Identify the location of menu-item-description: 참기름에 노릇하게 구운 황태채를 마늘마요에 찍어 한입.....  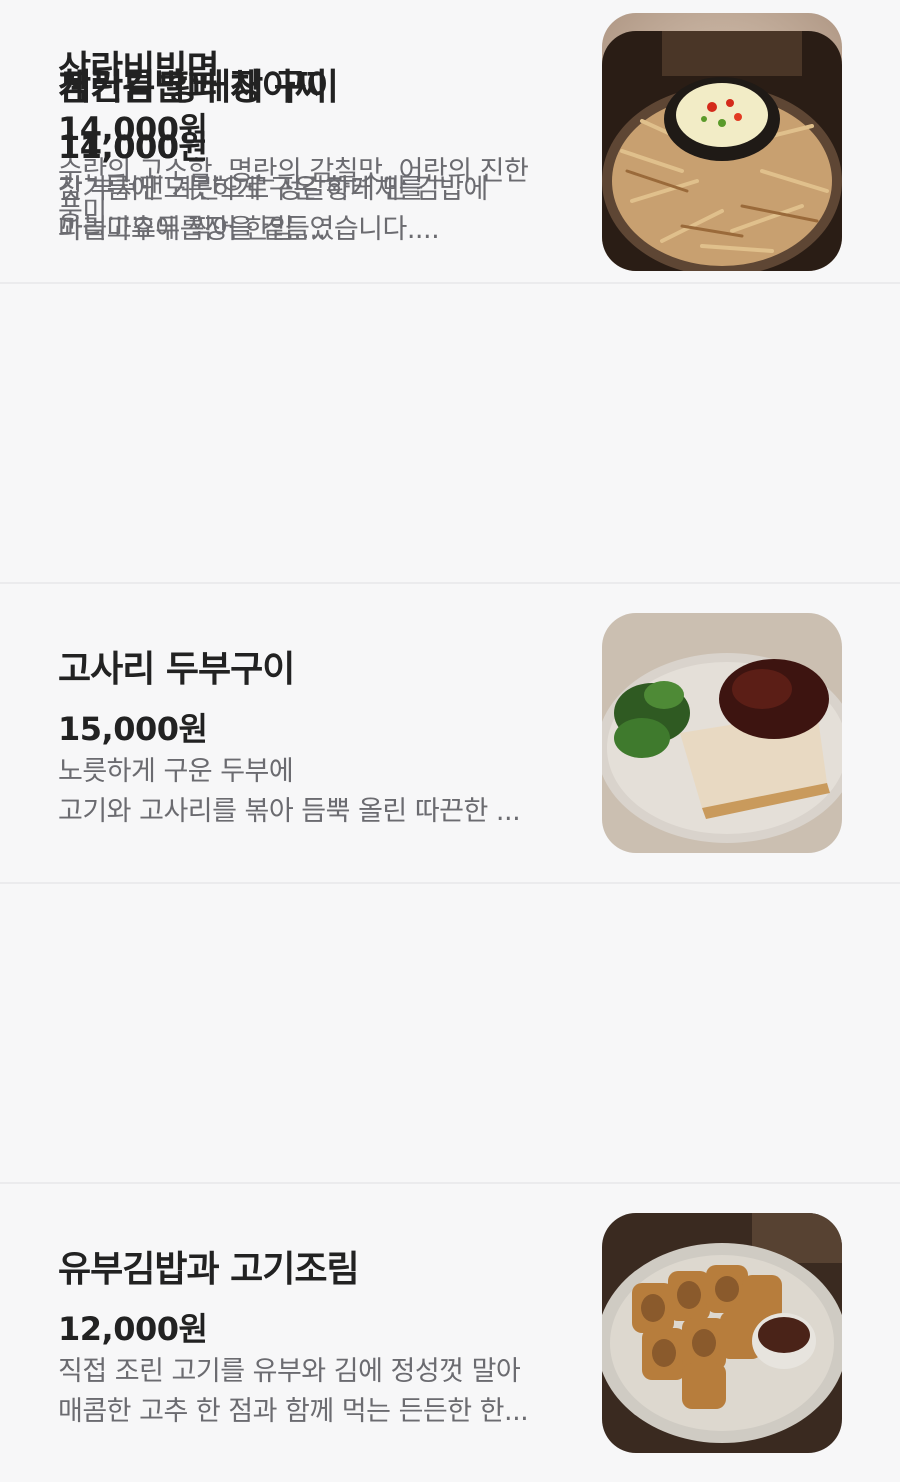
(313, 210).